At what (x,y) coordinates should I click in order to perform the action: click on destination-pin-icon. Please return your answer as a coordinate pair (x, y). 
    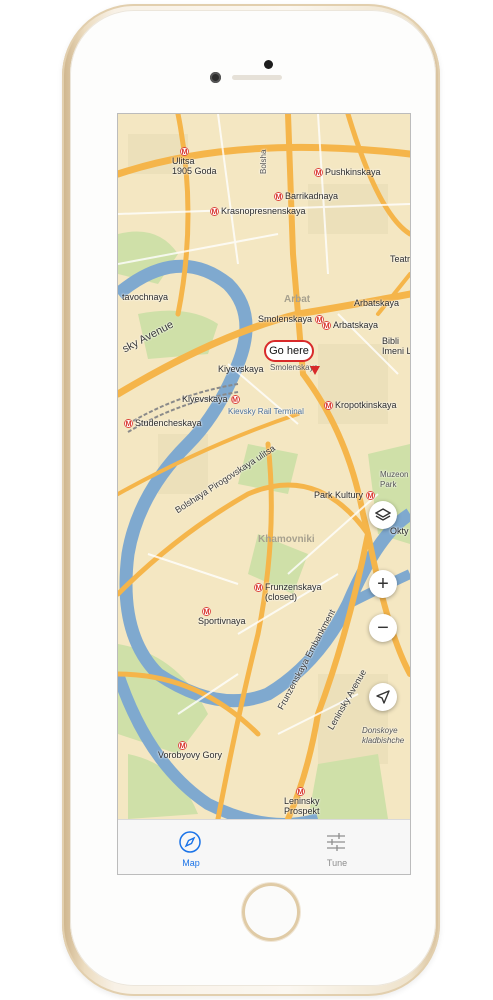
    Looking at the image, I should click on (315, 370).